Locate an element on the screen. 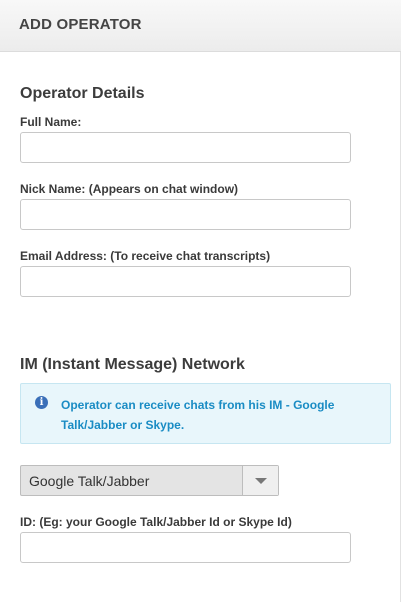  nick-name-label: Nick Name: (Appears on chat window) is located at coordinates (129, 189).